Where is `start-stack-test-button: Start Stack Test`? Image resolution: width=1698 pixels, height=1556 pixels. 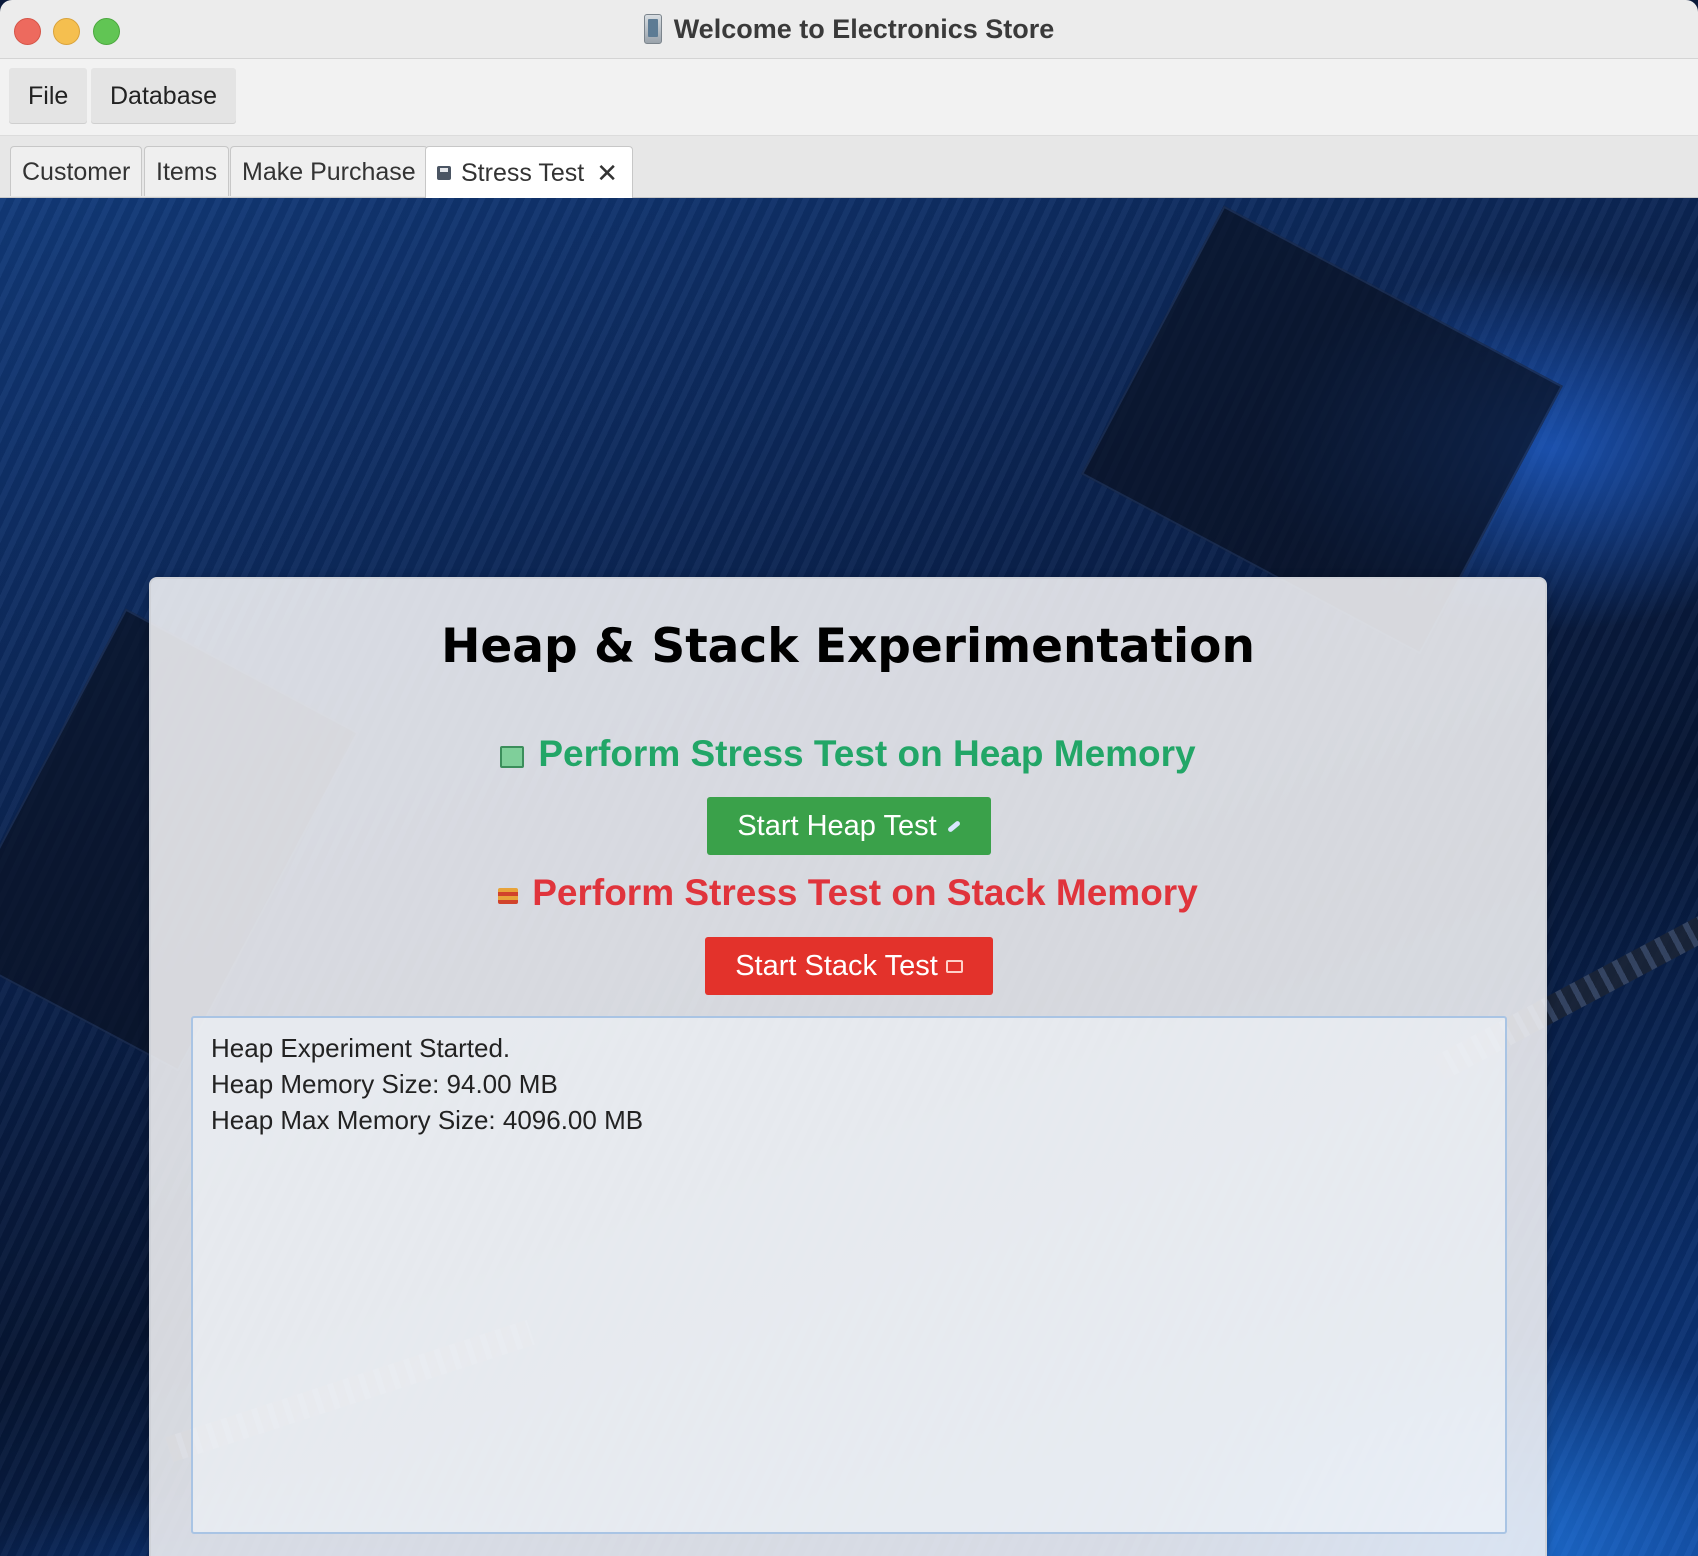
start-stack-test-button: Start Stack Test is located at coordinates (849, 966).